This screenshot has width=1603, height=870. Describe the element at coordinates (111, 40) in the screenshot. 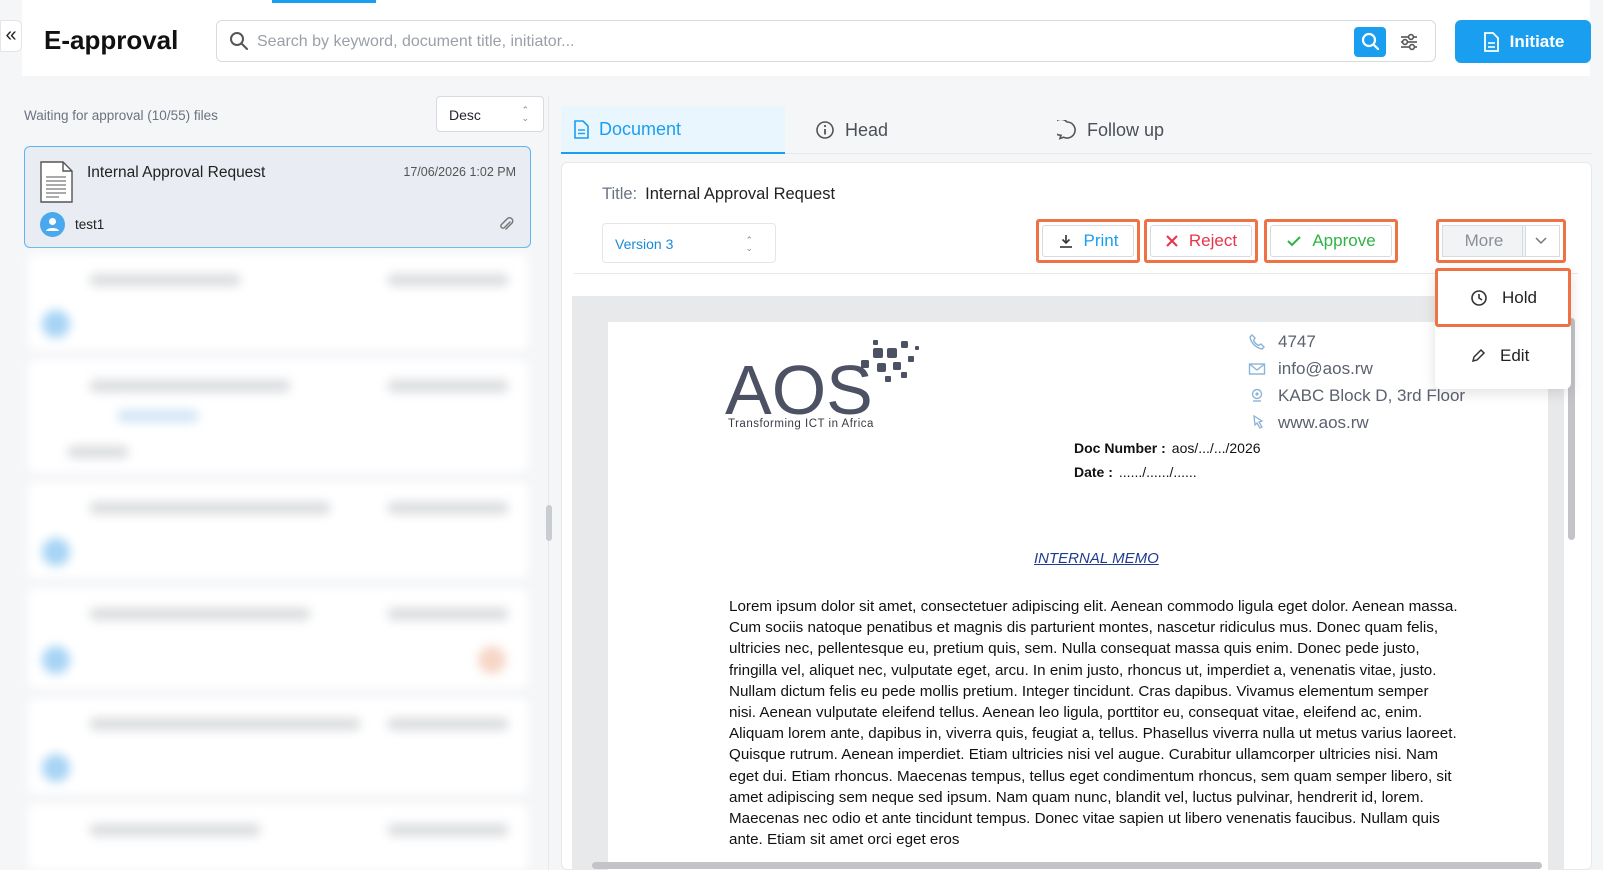

I see `app-title: E-approval` at that location.